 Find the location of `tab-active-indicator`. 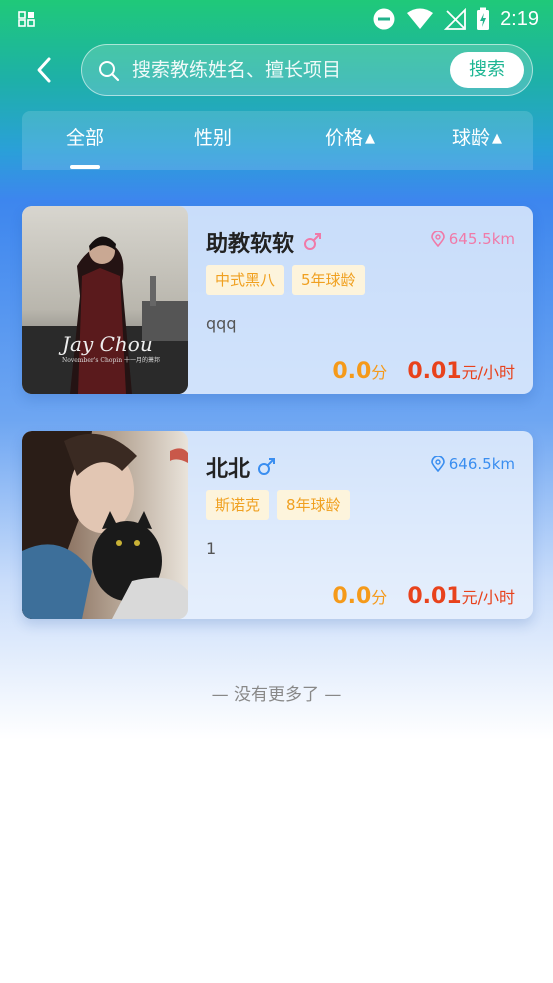

tab-active-indicator is located at coordinates (85, 167).